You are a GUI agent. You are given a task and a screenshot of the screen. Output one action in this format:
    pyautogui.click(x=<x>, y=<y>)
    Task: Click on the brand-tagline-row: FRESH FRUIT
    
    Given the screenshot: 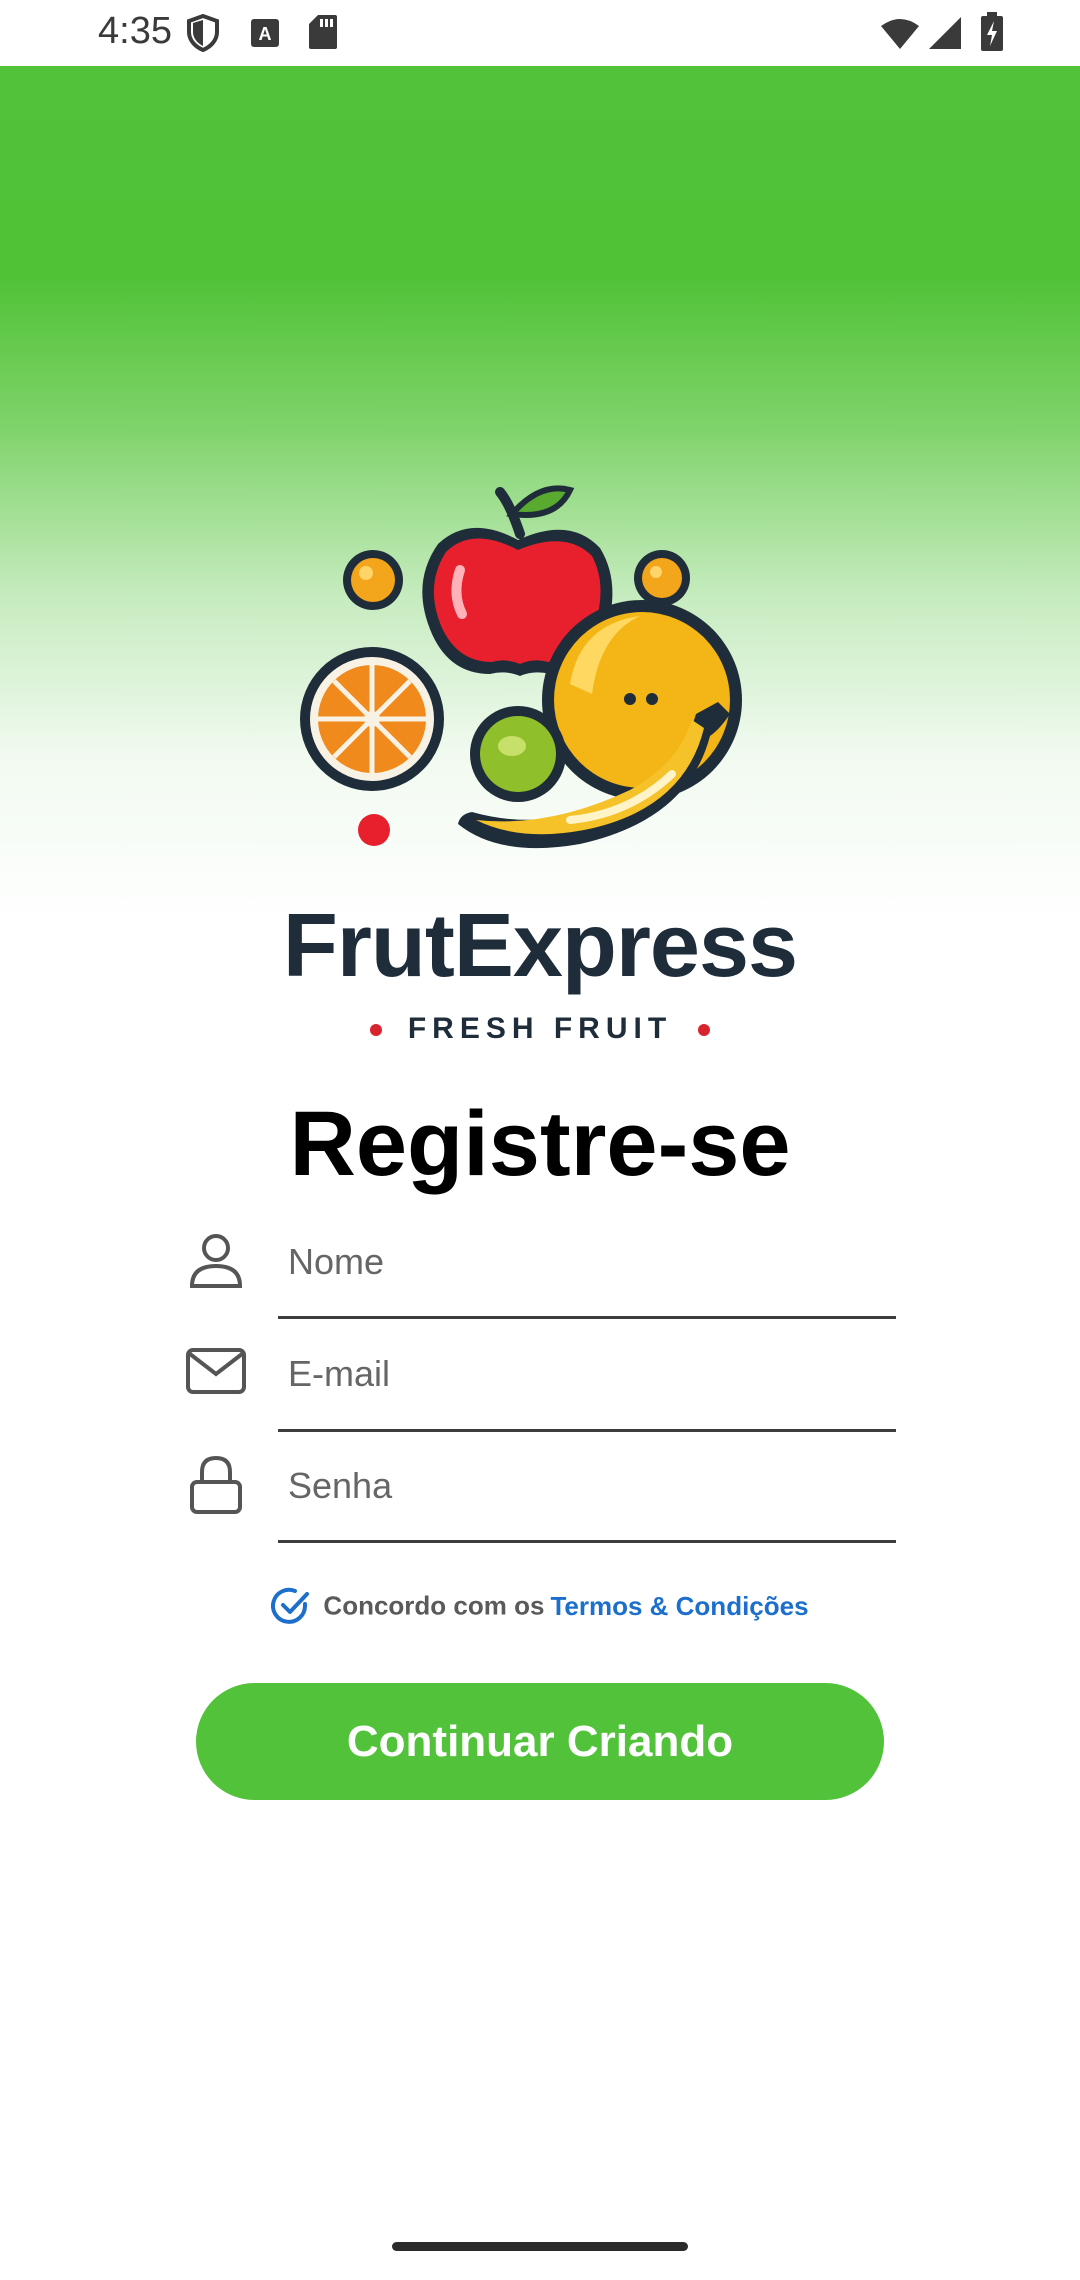 What is the action you would take?
    pyautogui.click(x=540, y=1029)
    